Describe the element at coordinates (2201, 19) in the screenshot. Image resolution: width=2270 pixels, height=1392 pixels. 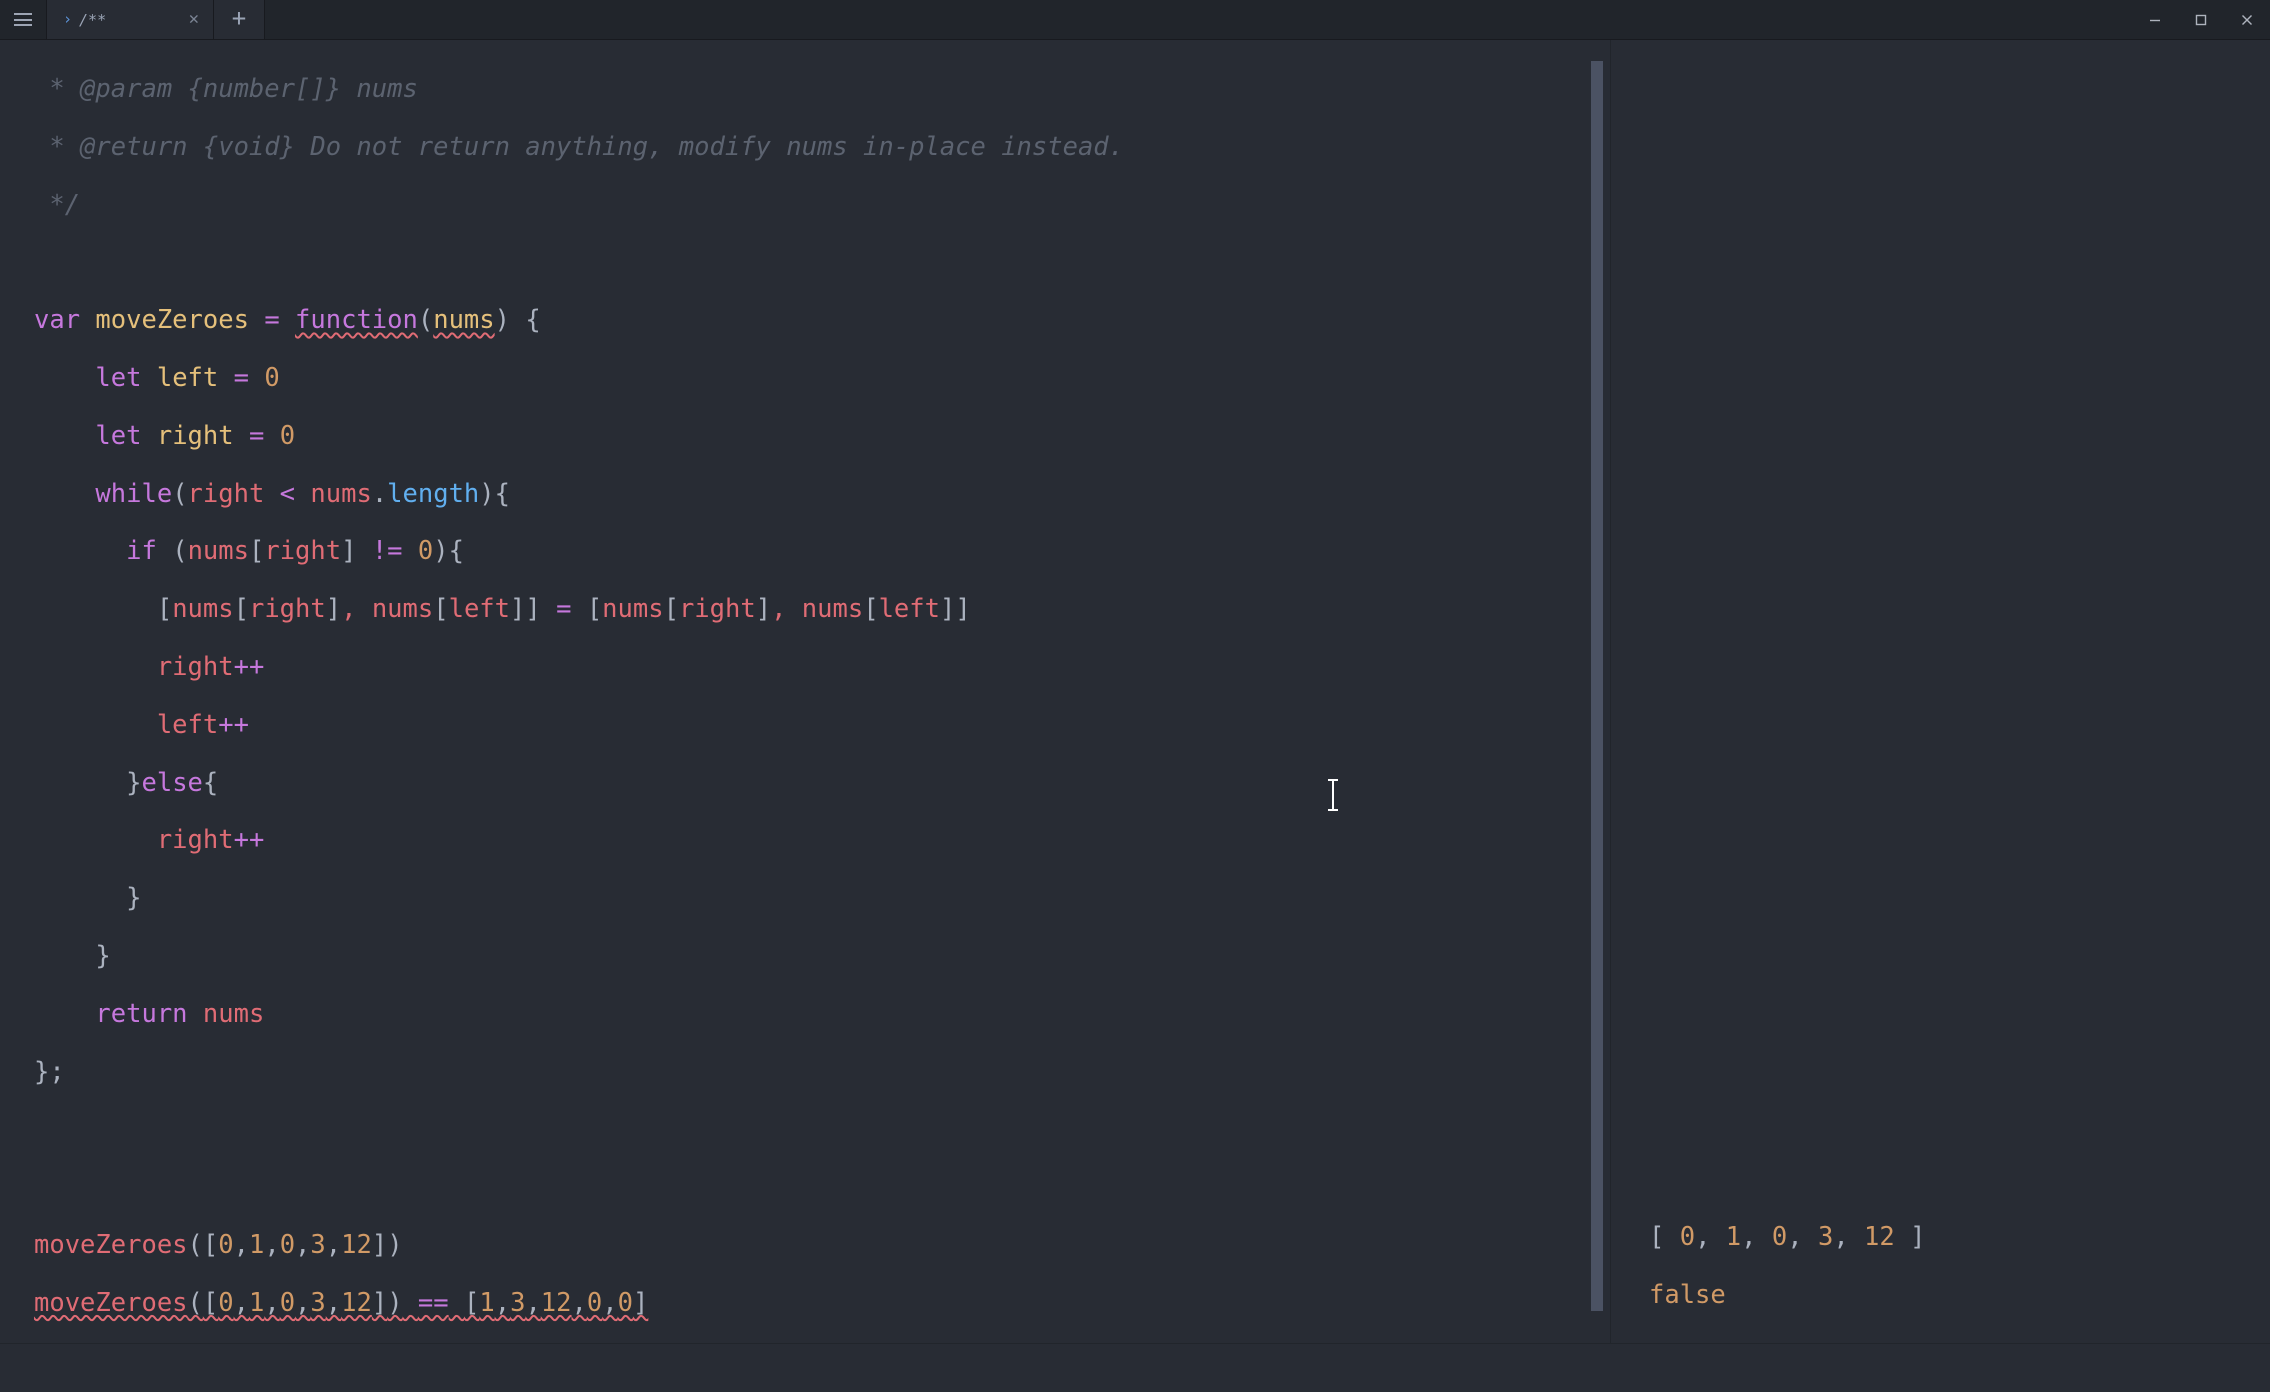
I see `maximize-button` at that location.